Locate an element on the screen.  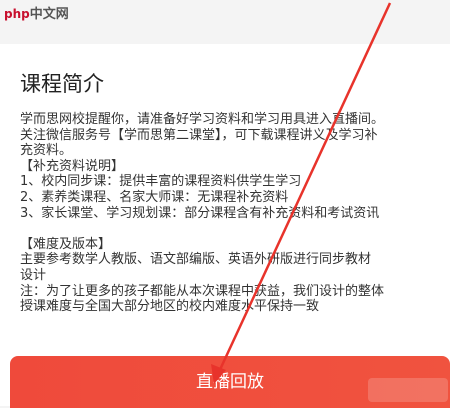
description-line: 关注微信服务号【学而思第二课堂】，可下载课程讲义及学习补 is located at coordinates (199, 135).